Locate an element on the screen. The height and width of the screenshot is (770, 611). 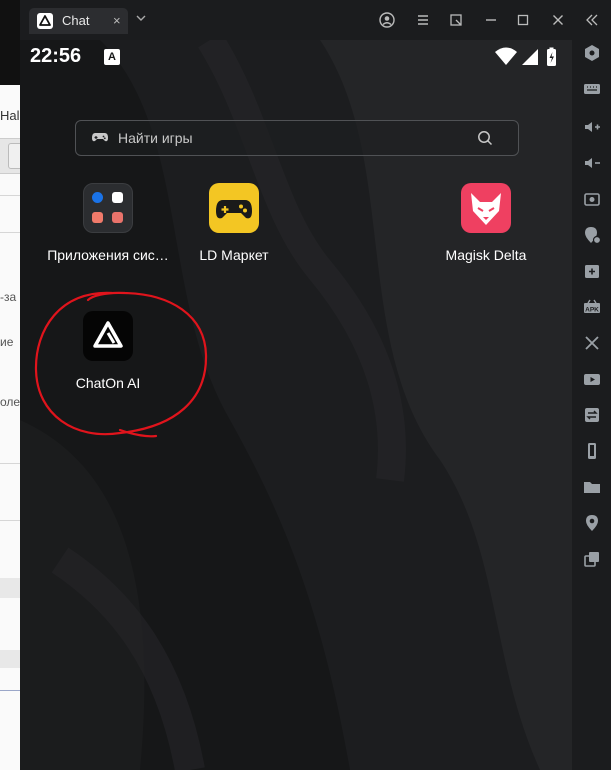
app-label: Magisk Delta is located at coordinates (486, 255).